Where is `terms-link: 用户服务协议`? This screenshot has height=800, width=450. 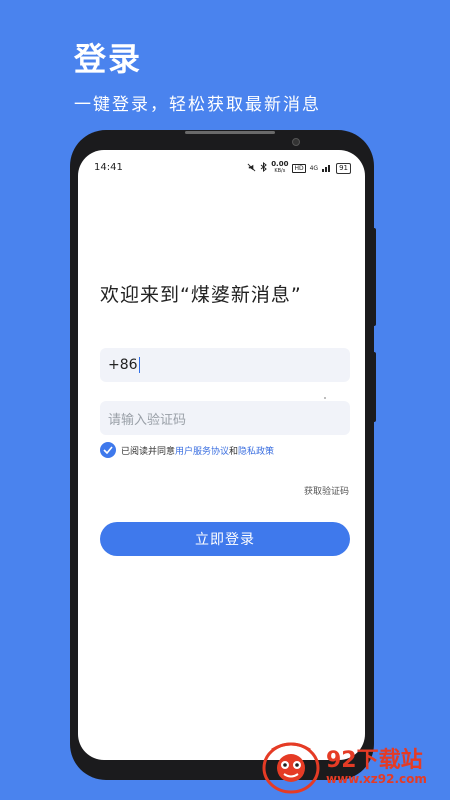
terms-link: 用户服务协议 is located at coordinates (202, 450).